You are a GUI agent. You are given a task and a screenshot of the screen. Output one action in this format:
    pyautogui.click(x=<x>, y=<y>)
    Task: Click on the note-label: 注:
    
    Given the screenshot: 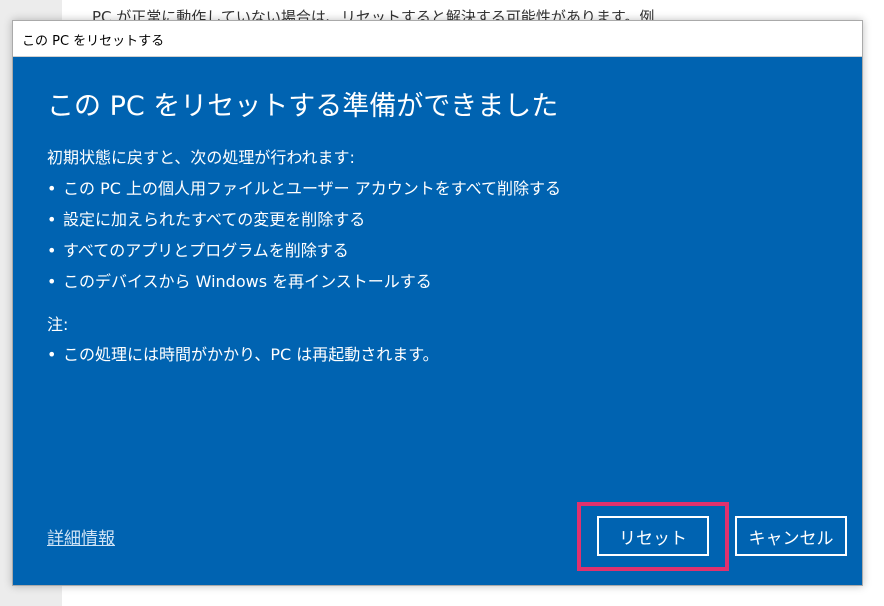 What is the action you would take?
    pyautogui.click(x=58, y=324)
    